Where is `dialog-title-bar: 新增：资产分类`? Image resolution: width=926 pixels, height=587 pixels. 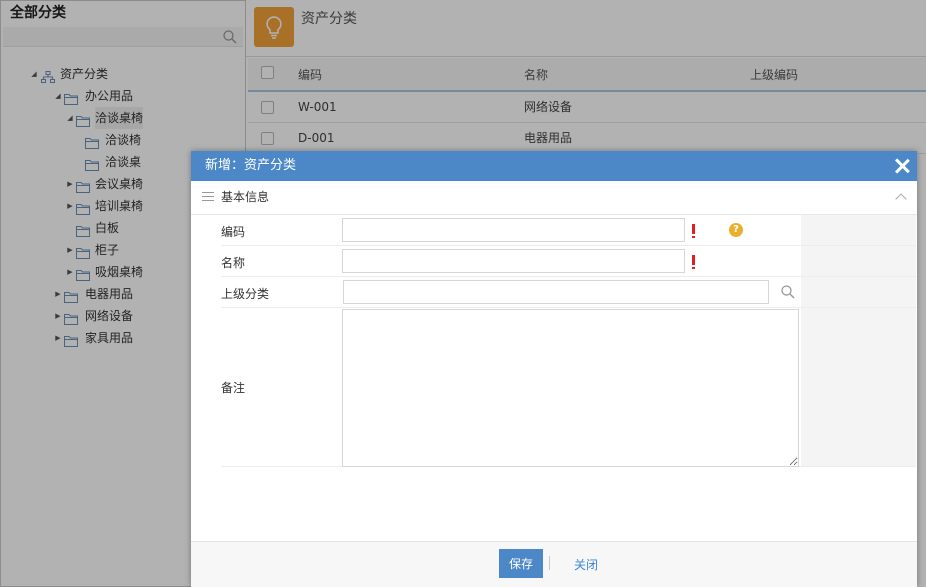
dialog-title-bar: 新增：资产分类 is located at coordinates (554, 166).